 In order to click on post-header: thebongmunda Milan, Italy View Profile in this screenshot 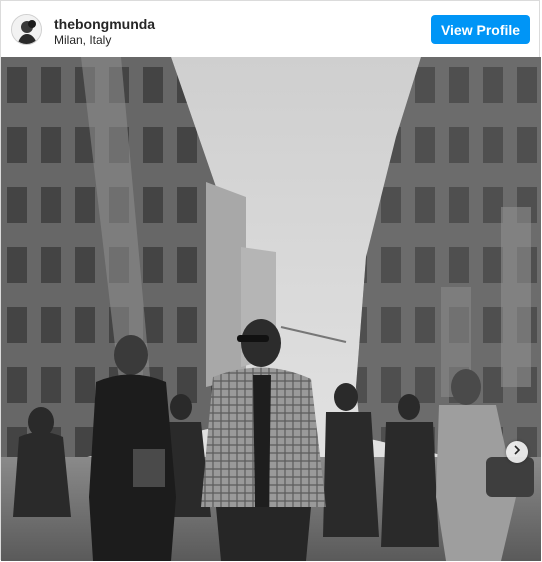, I will do `click(271, 29)`.